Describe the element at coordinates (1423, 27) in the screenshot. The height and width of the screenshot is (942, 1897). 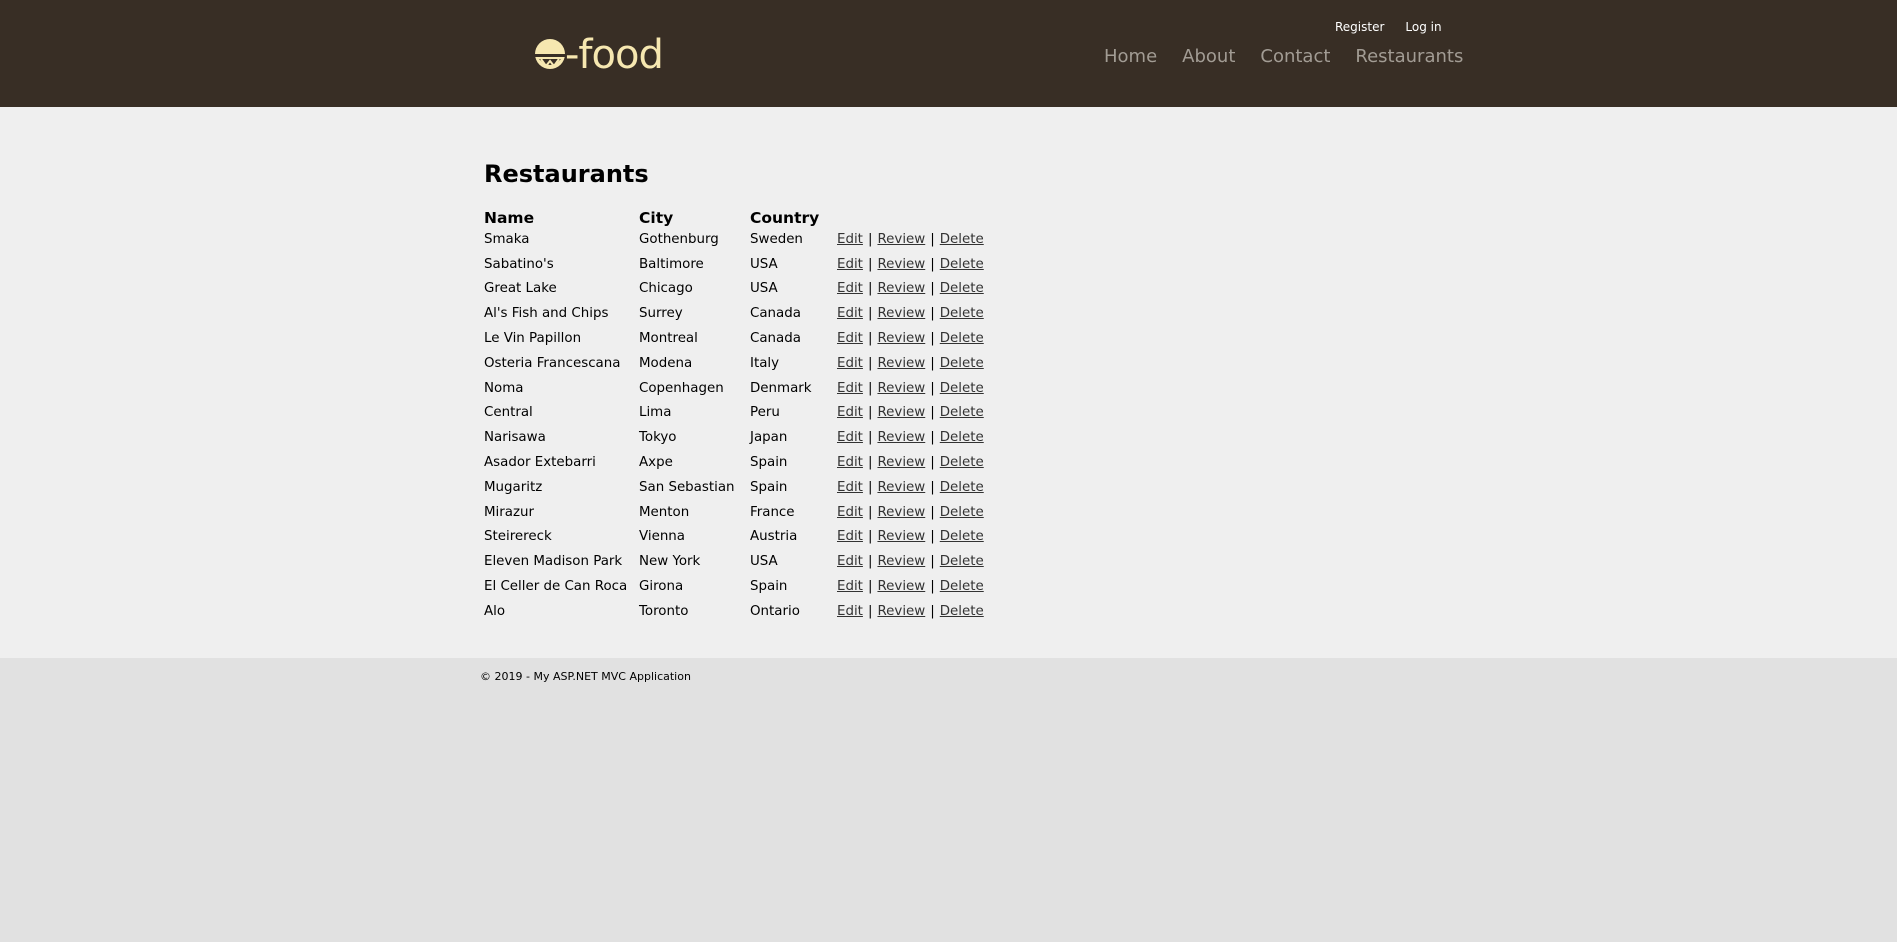
I see `login-link: Log in` at that location.